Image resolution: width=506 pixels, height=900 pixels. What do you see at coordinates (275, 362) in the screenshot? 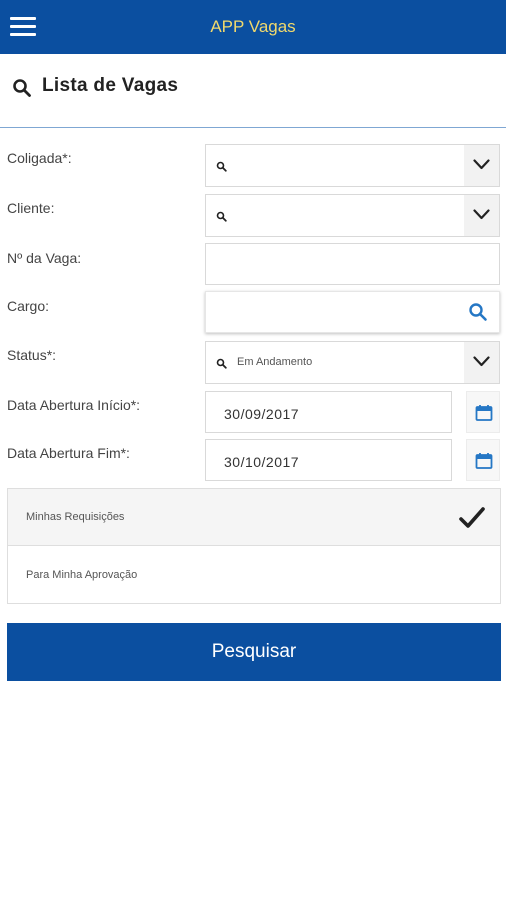
I see `status-value: Em Andamento` at bounding box center [275, 362].